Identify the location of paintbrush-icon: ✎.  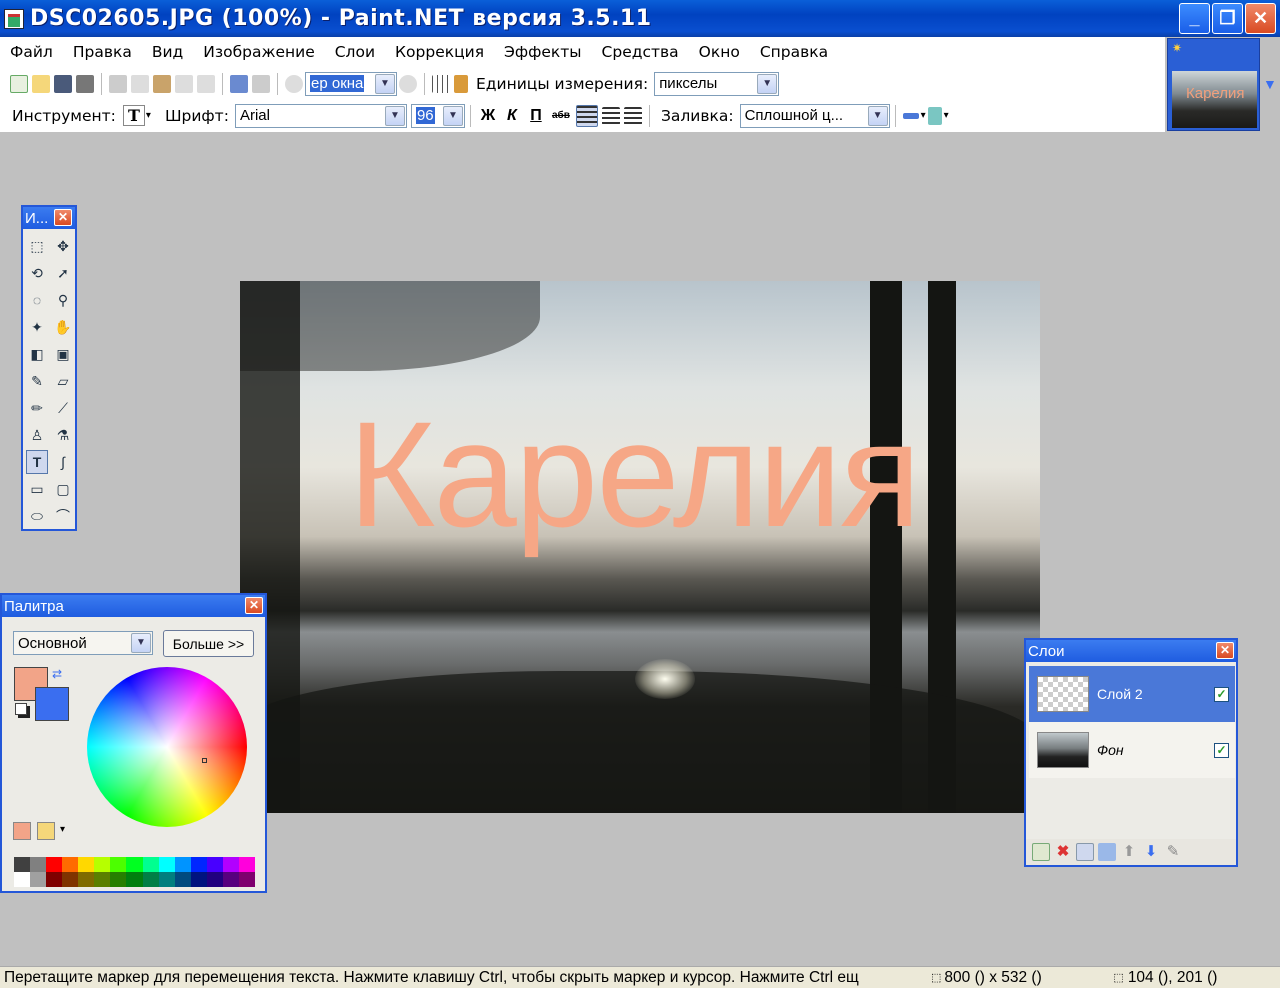
(37, 381).